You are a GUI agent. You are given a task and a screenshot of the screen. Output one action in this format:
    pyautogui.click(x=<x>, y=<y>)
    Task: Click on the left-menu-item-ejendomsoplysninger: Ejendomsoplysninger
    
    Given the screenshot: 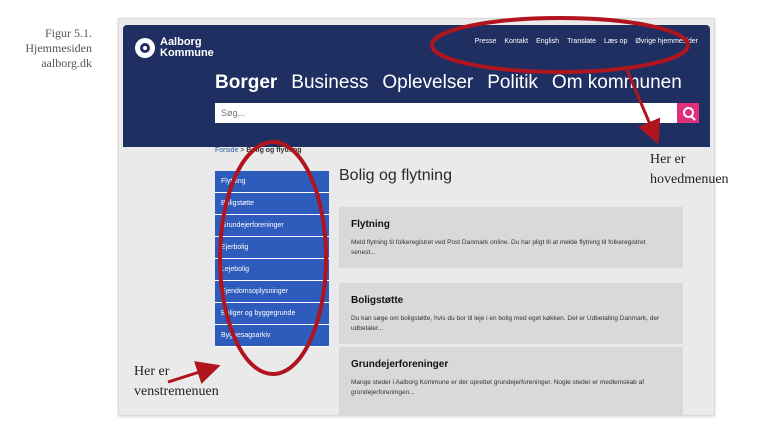 What is the action you would take?
    pyautogui.click(x=272, y=292)
    